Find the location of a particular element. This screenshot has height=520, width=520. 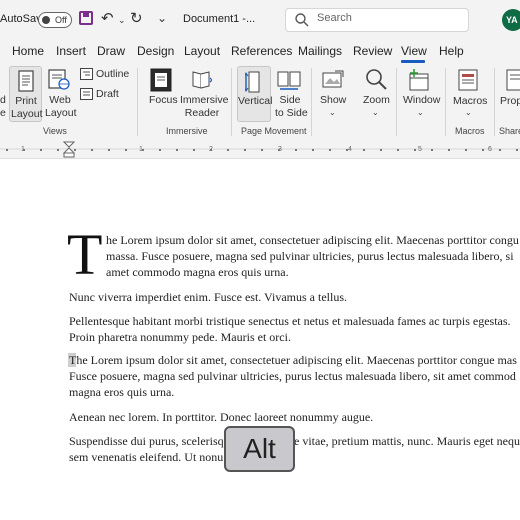

side-to-side-icon is located at coordinates (289, 80).